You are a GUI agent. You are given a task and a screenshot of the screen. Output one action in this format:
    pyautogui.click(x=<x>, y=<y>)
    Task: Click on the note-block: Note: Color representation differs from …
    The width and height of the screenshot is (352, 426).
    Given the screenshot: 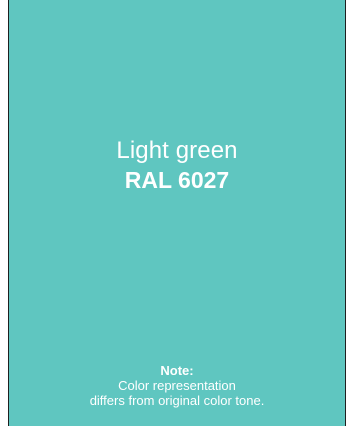 What is the action you would take?
    pyautogui.click(x=177, y=385)
    